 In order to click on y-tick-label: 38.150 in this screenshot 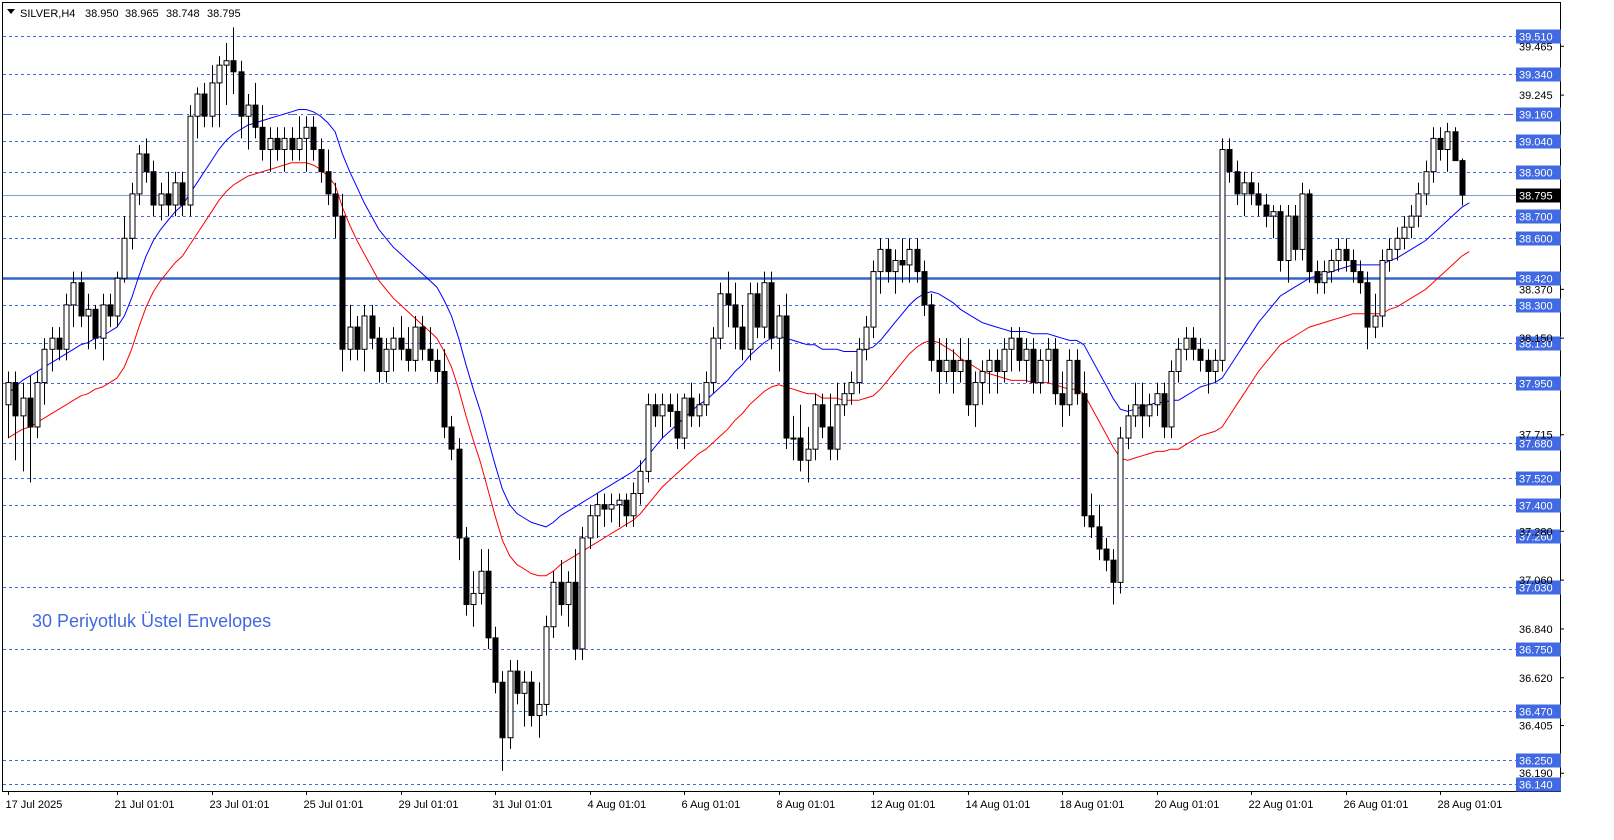, I will do `click(1536, 339)`.